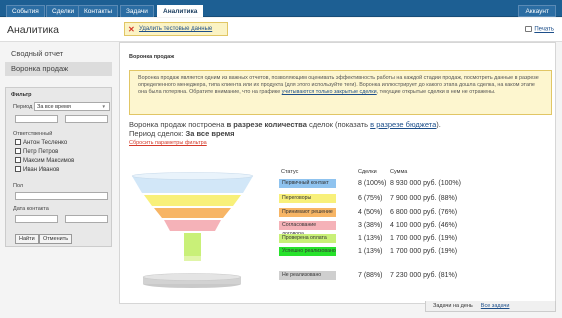 The image size is (562, 318). Describe the element at coordinates (372, 183) in the screenshot. I see `stage-deals: 8 (100%)` at that location.